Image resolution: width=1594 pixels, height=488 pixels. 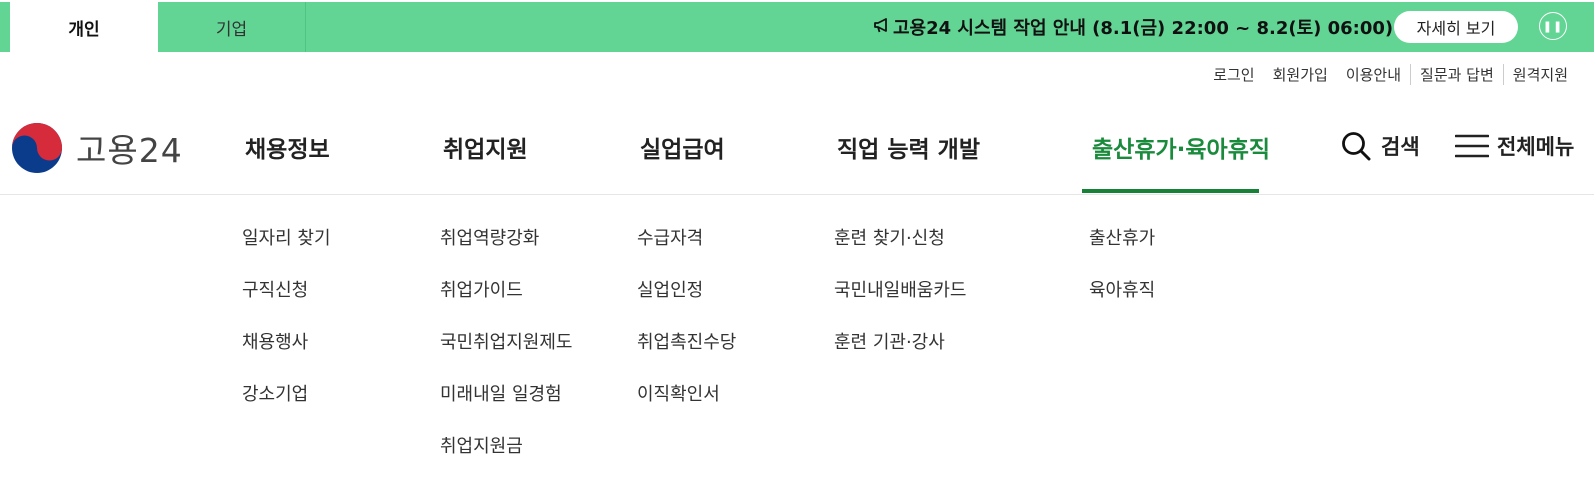 I want to click on submenu-item: 훈련 찾기·신청, so click(x=900, y=254).